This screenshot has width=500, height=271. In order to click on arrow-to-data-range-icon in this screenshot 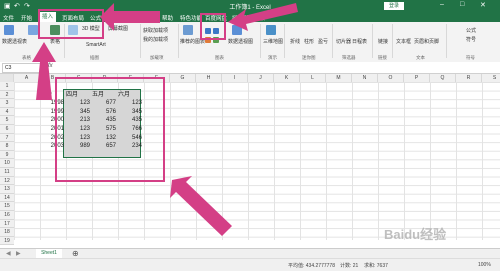, I will do `click(201, 206)`.